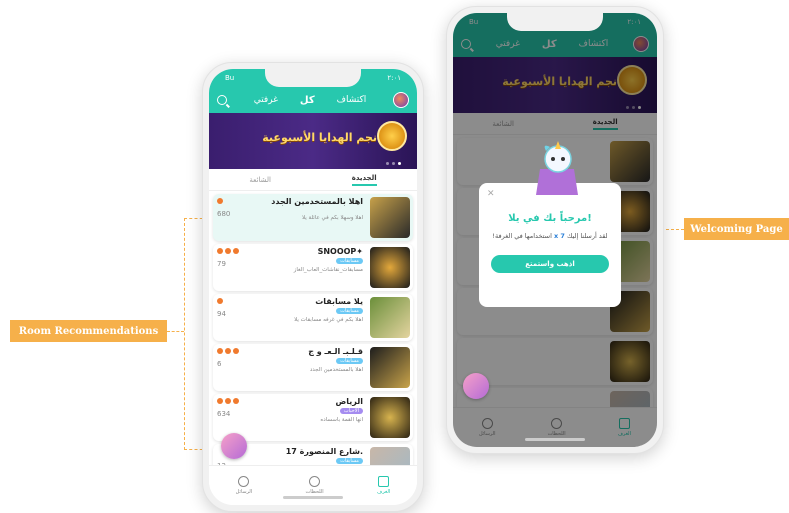  What do you see at coordinates (260, 180) in the screenshot?
I see `tab-popular: الشائعة` at bounding box center [260, 180].